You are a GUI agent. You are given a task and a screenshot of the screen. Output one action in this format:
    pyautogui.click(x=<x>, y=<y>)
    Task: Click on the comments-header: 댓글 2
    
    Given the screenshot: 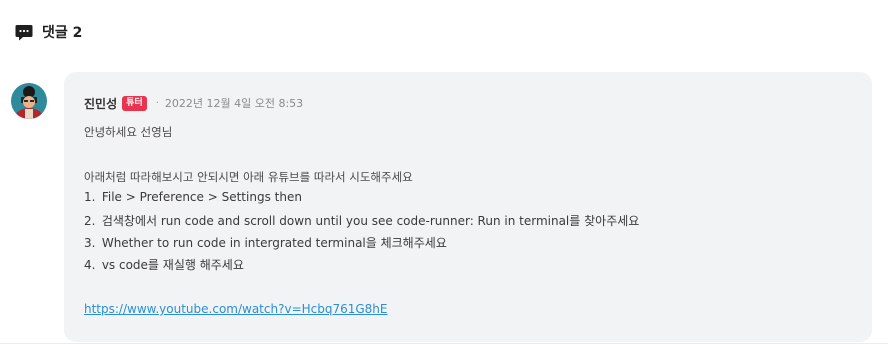 What is the action you would take?
    pyautogui.click(x=48, y=32)
    